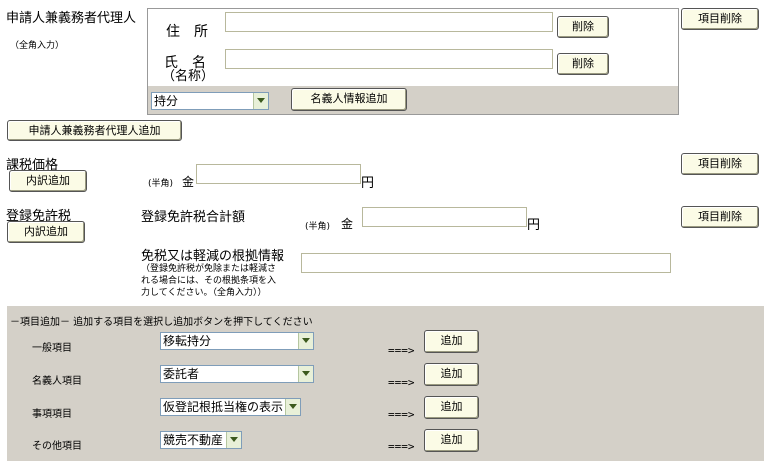 The image size is (768, 464). I want to click on name-sub-label: （名称）, so click(188, 76).